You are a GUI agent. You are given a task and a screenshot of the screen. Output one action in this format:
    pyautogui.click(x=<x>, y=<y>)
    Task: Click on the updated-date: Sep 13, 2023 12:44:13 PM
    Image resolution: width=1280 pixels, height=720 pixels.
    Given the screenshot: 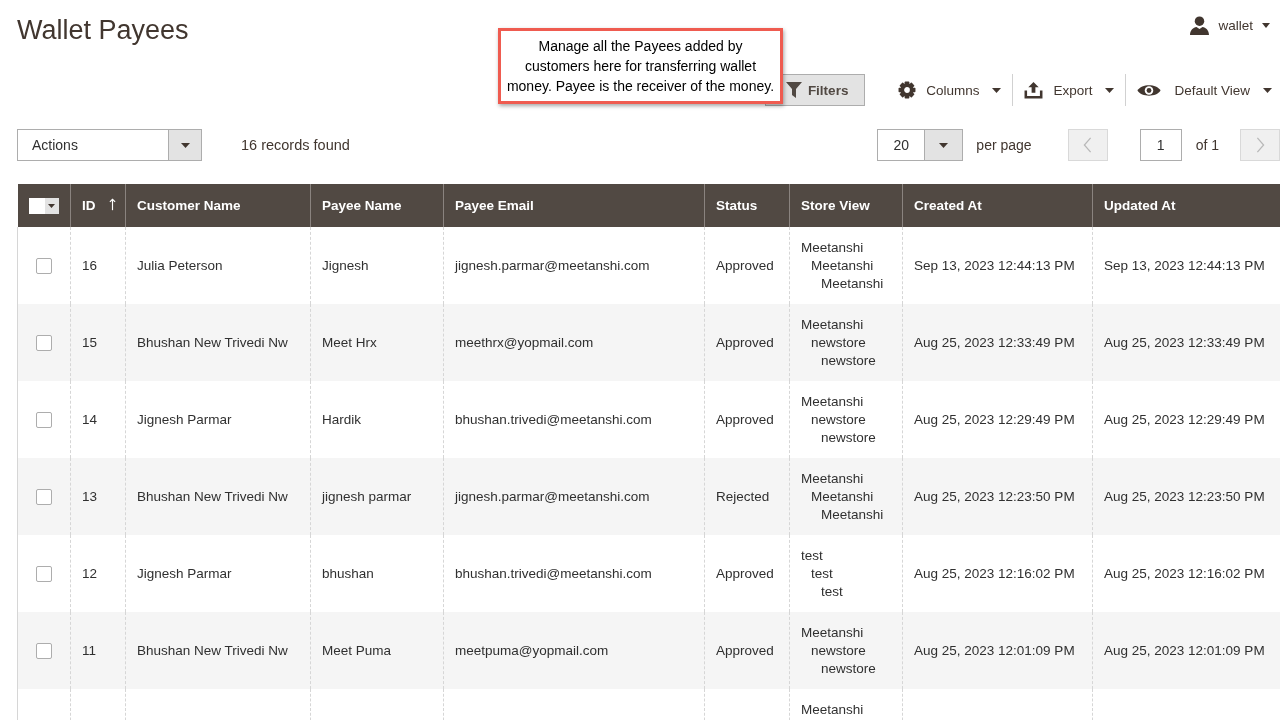 What is the action you would take?
    pyautogui.click(x=1184, y=265)
    